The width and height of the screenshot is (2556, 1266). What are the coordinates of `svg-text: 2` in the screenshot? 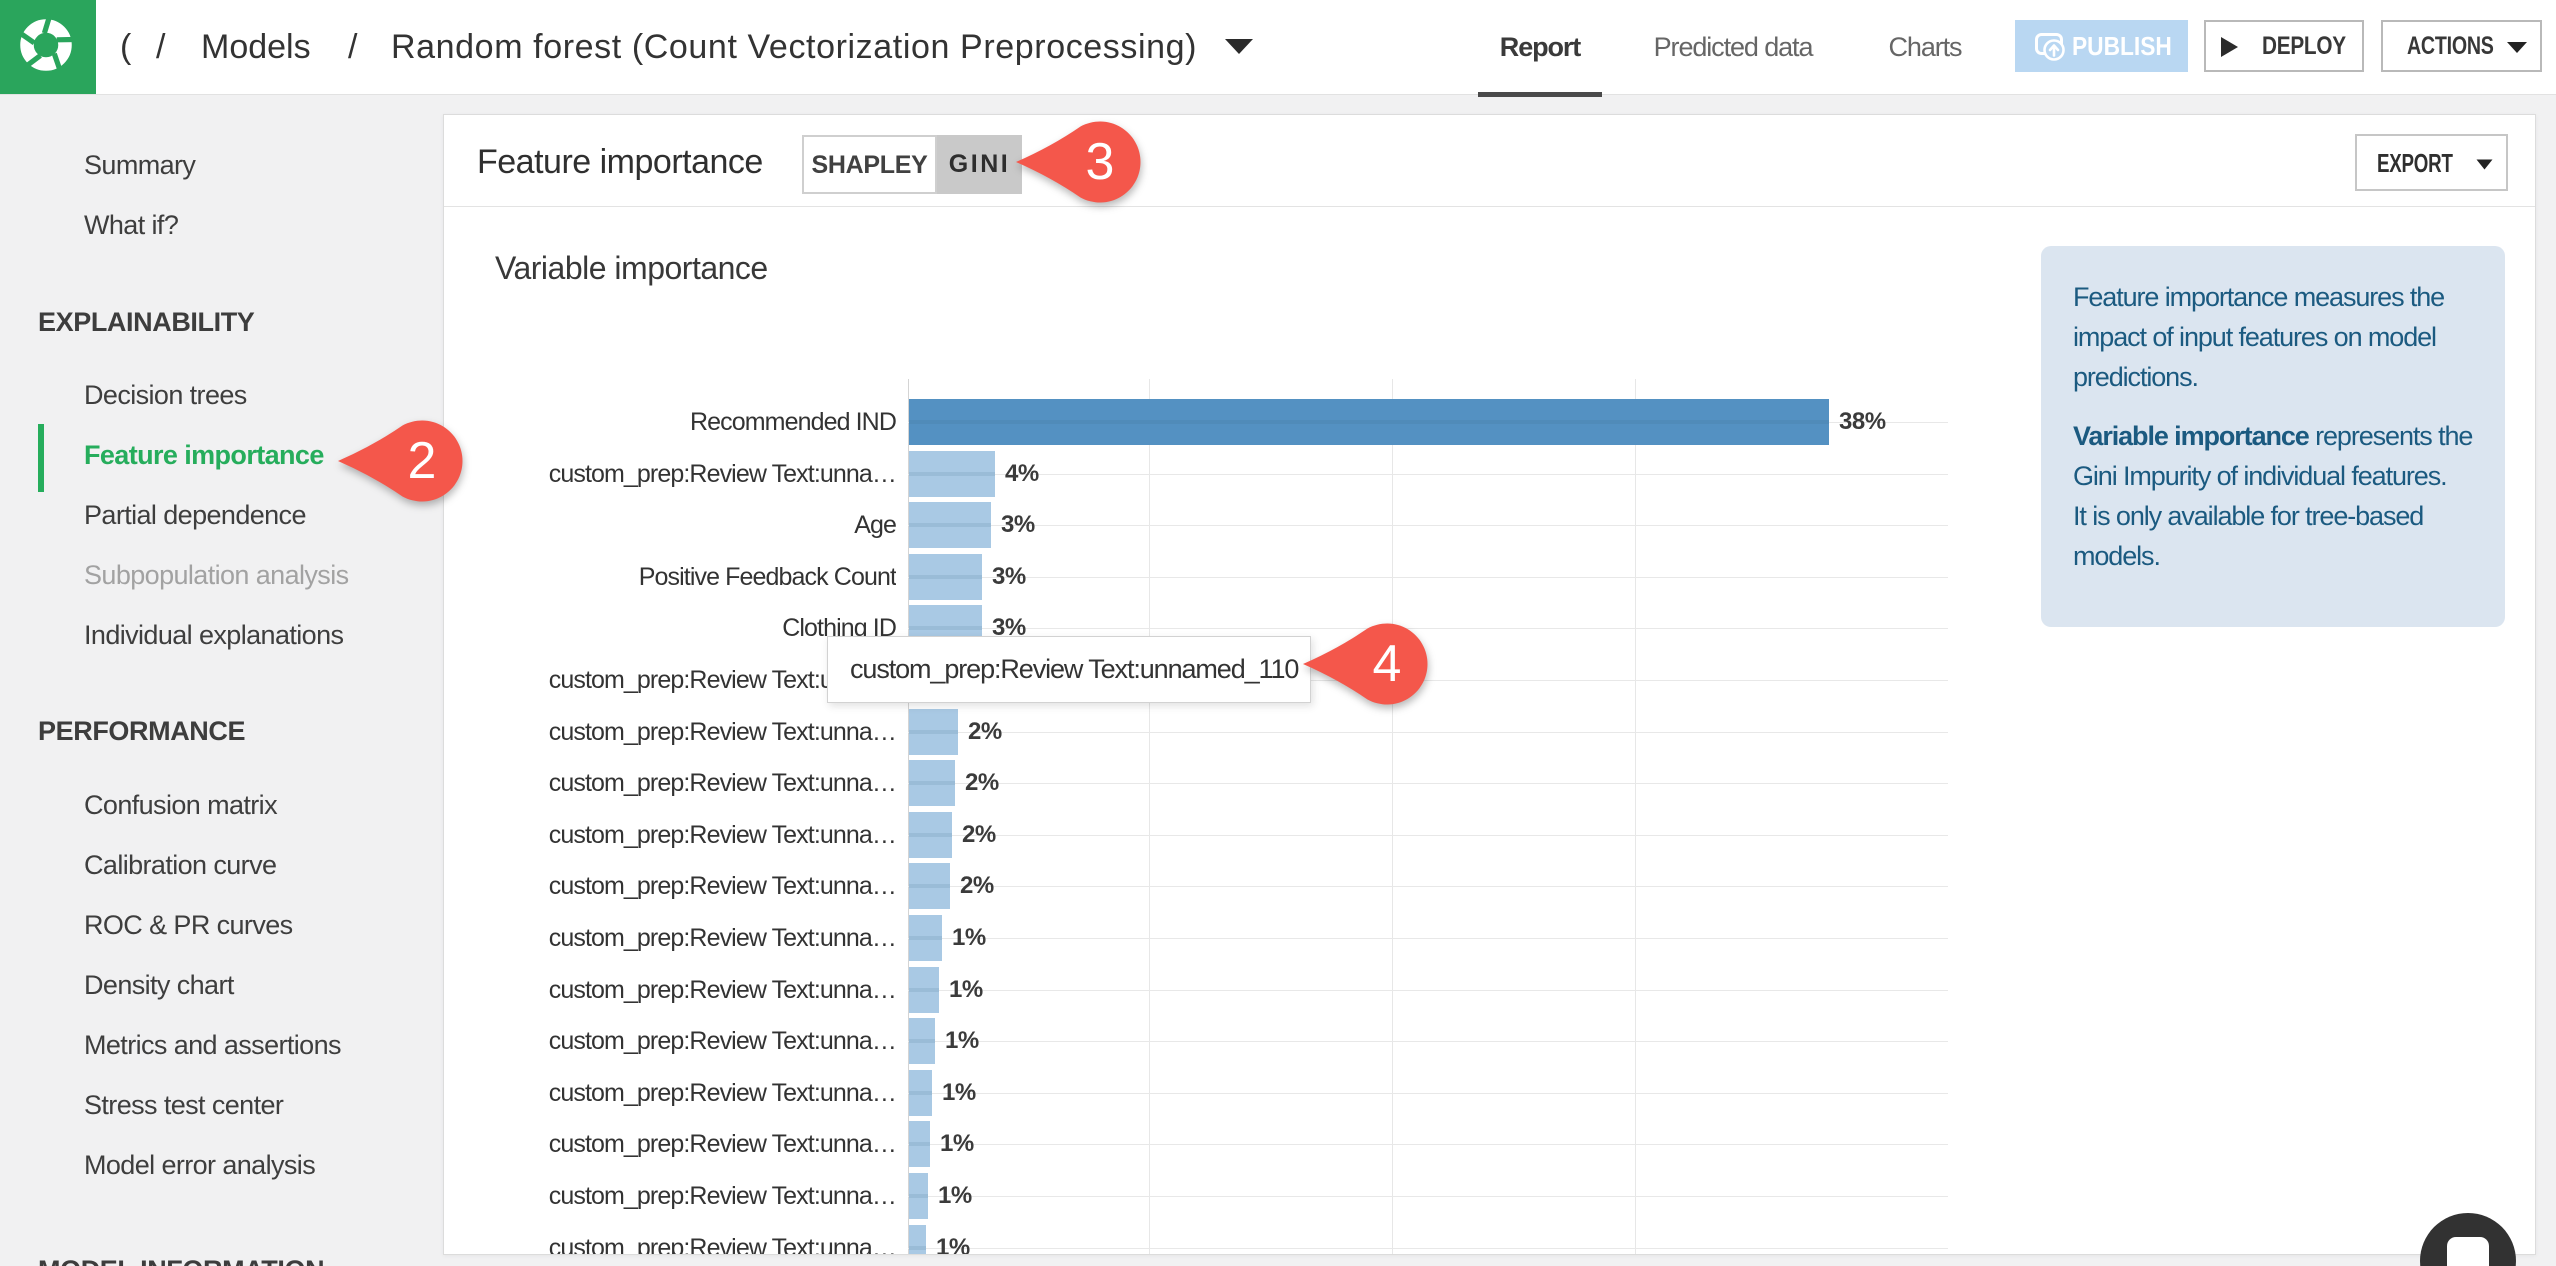 It's located at (422, 461).